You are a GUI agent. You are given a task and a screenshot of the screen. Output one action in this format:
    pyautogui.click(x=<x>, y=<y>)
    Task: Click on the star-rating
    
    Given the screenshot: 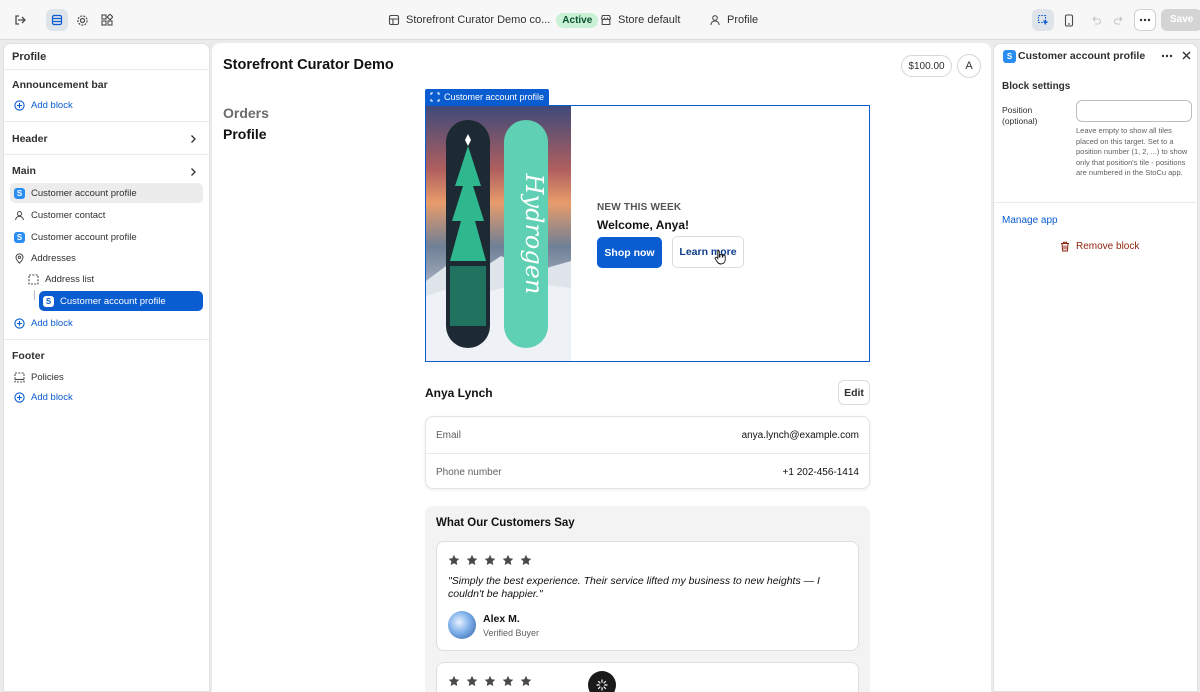 What is the action you would take?
    pyautogui.click(x=490, y=681)
    